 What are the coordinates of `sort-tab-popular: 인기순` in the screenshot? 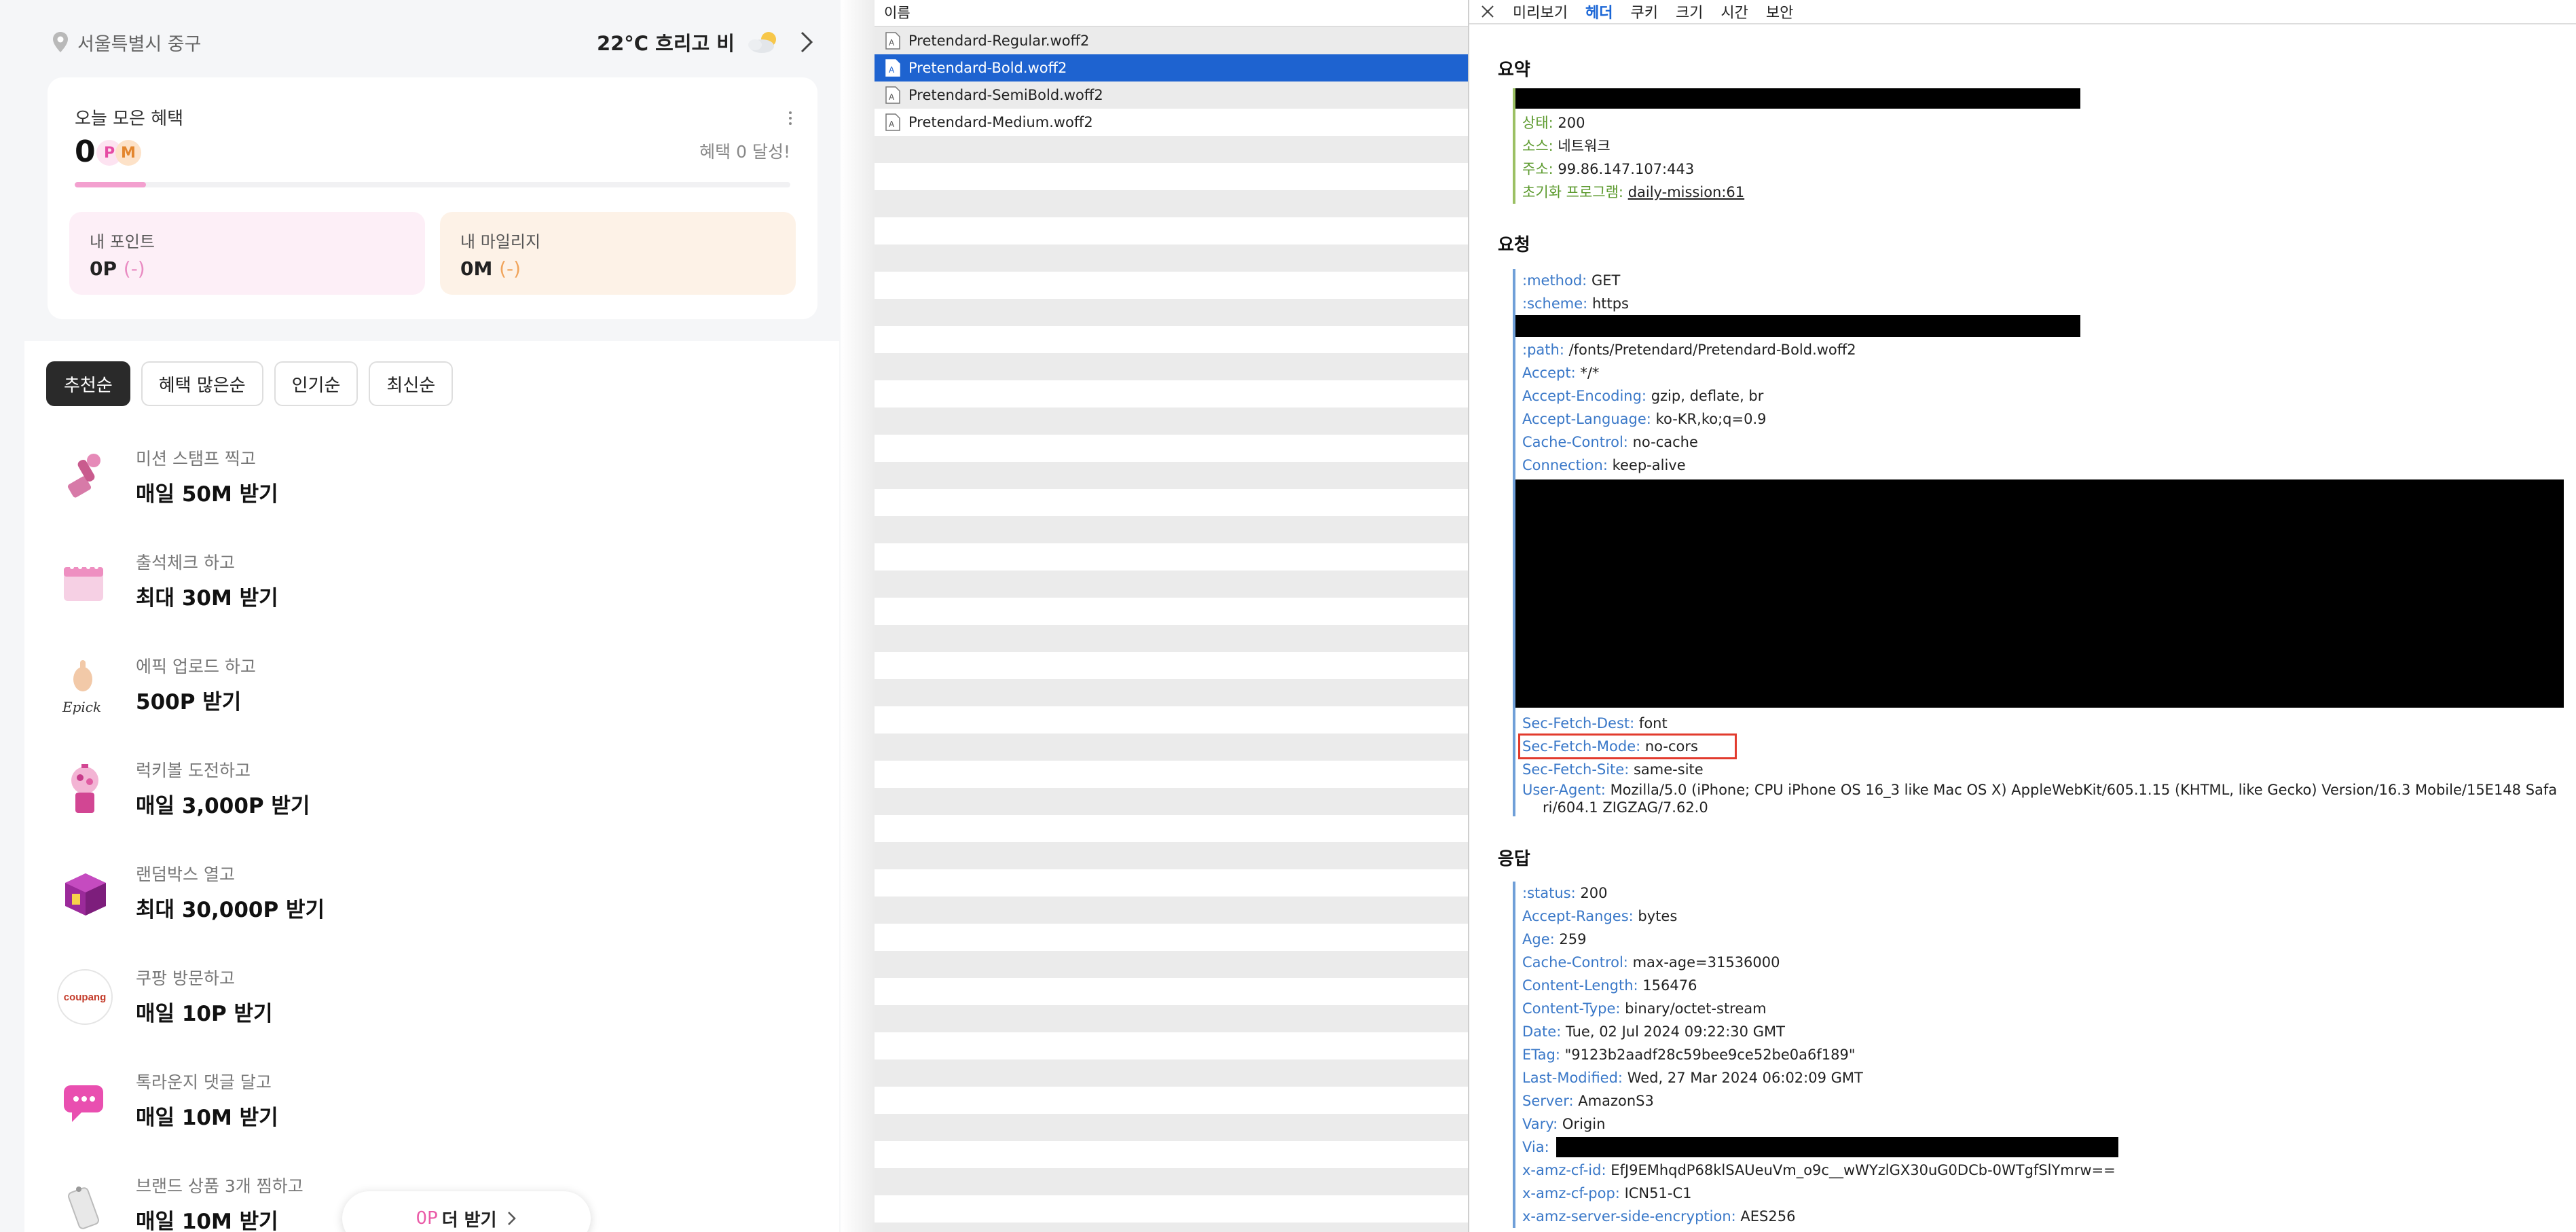 It's located at (316, 383).